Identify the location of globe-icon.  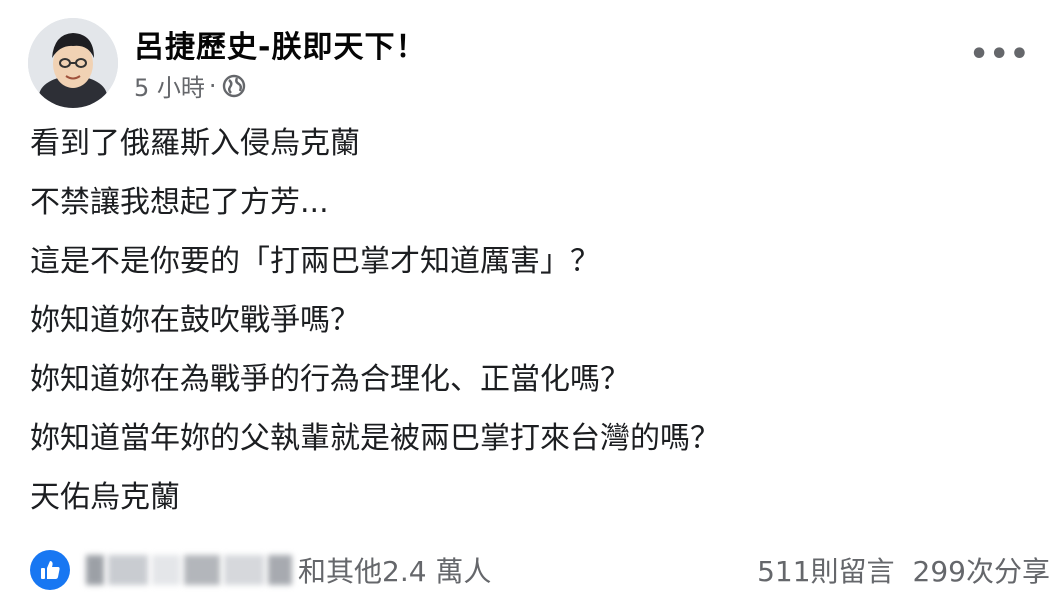
(234, 86).